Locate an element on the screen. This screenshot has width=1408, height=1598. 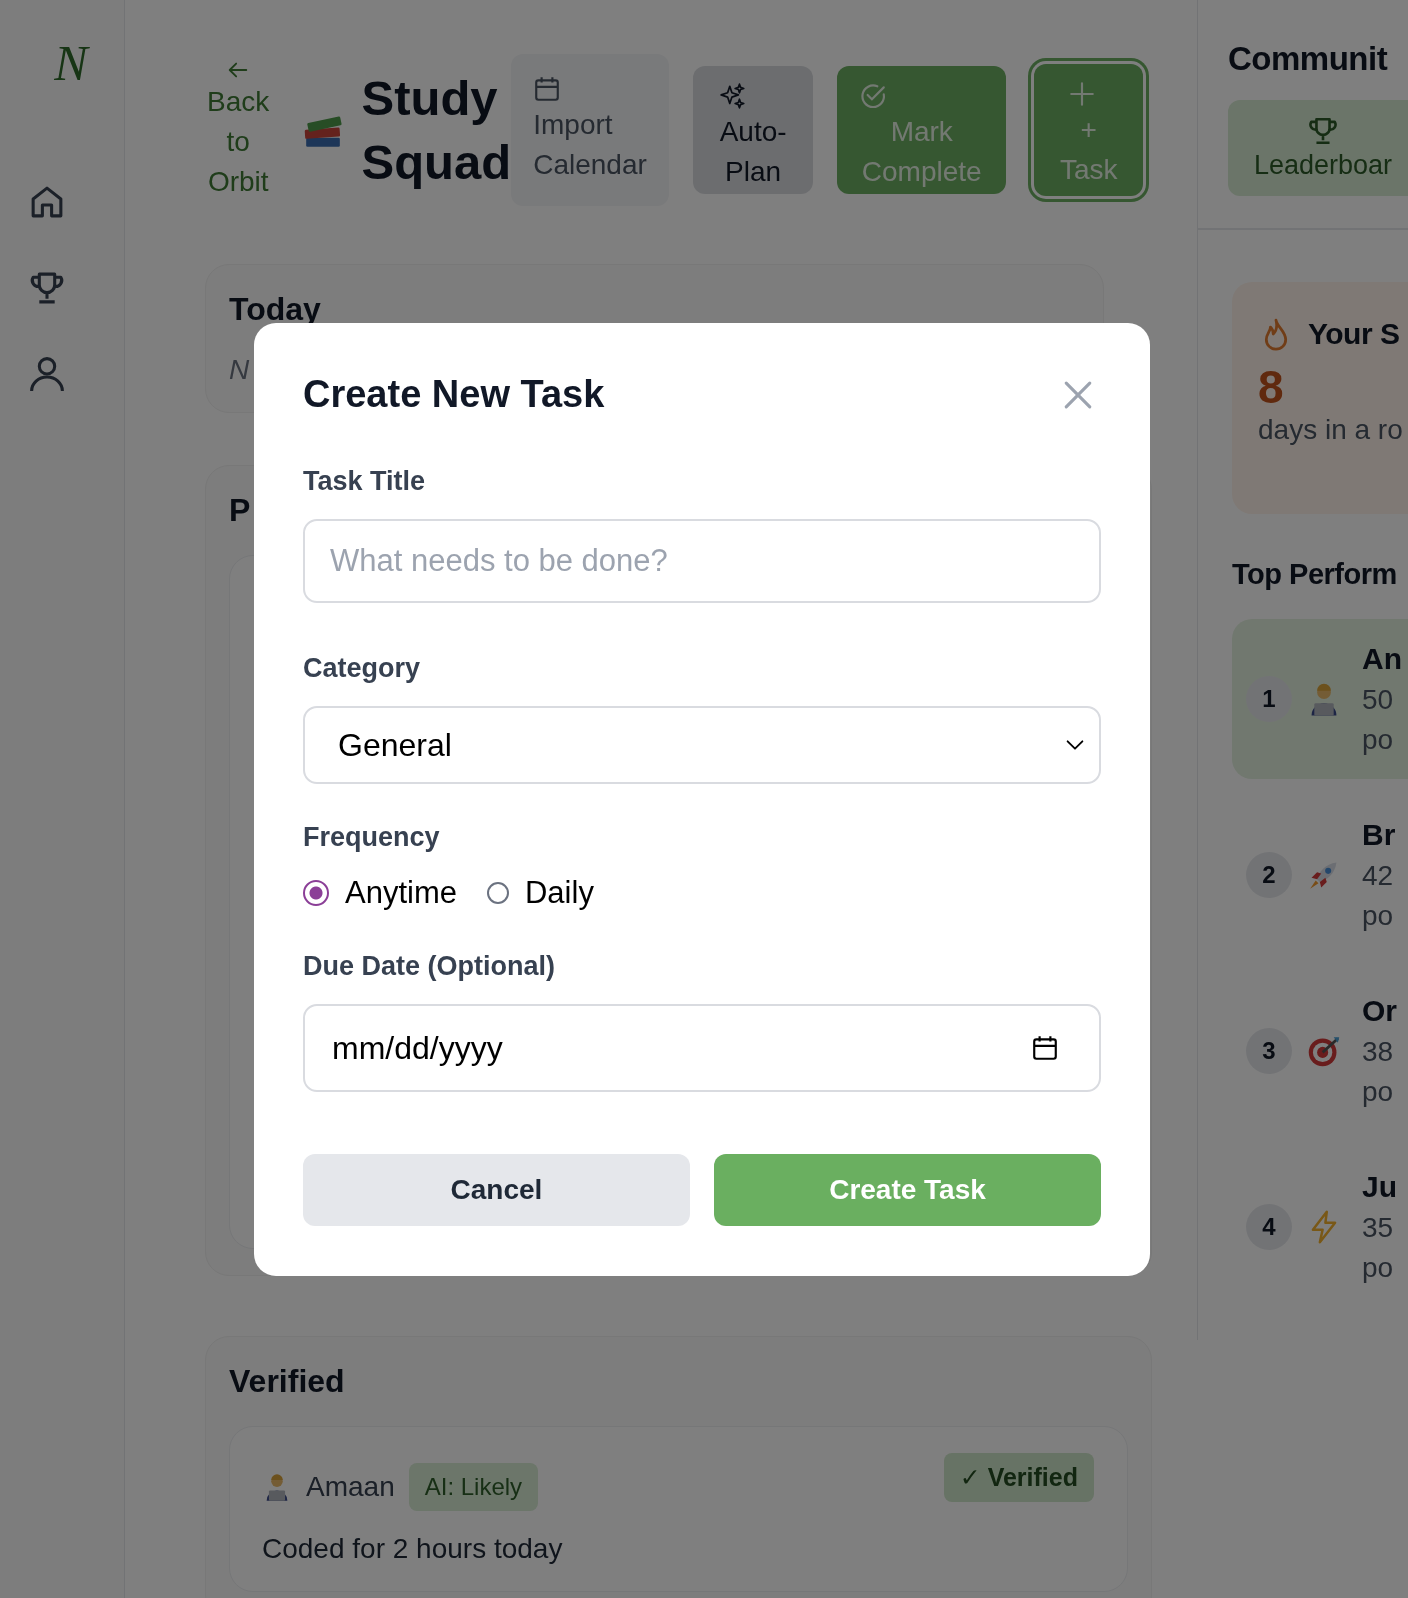
rank-badge: 3 is located at coordinates (1269, 1051).